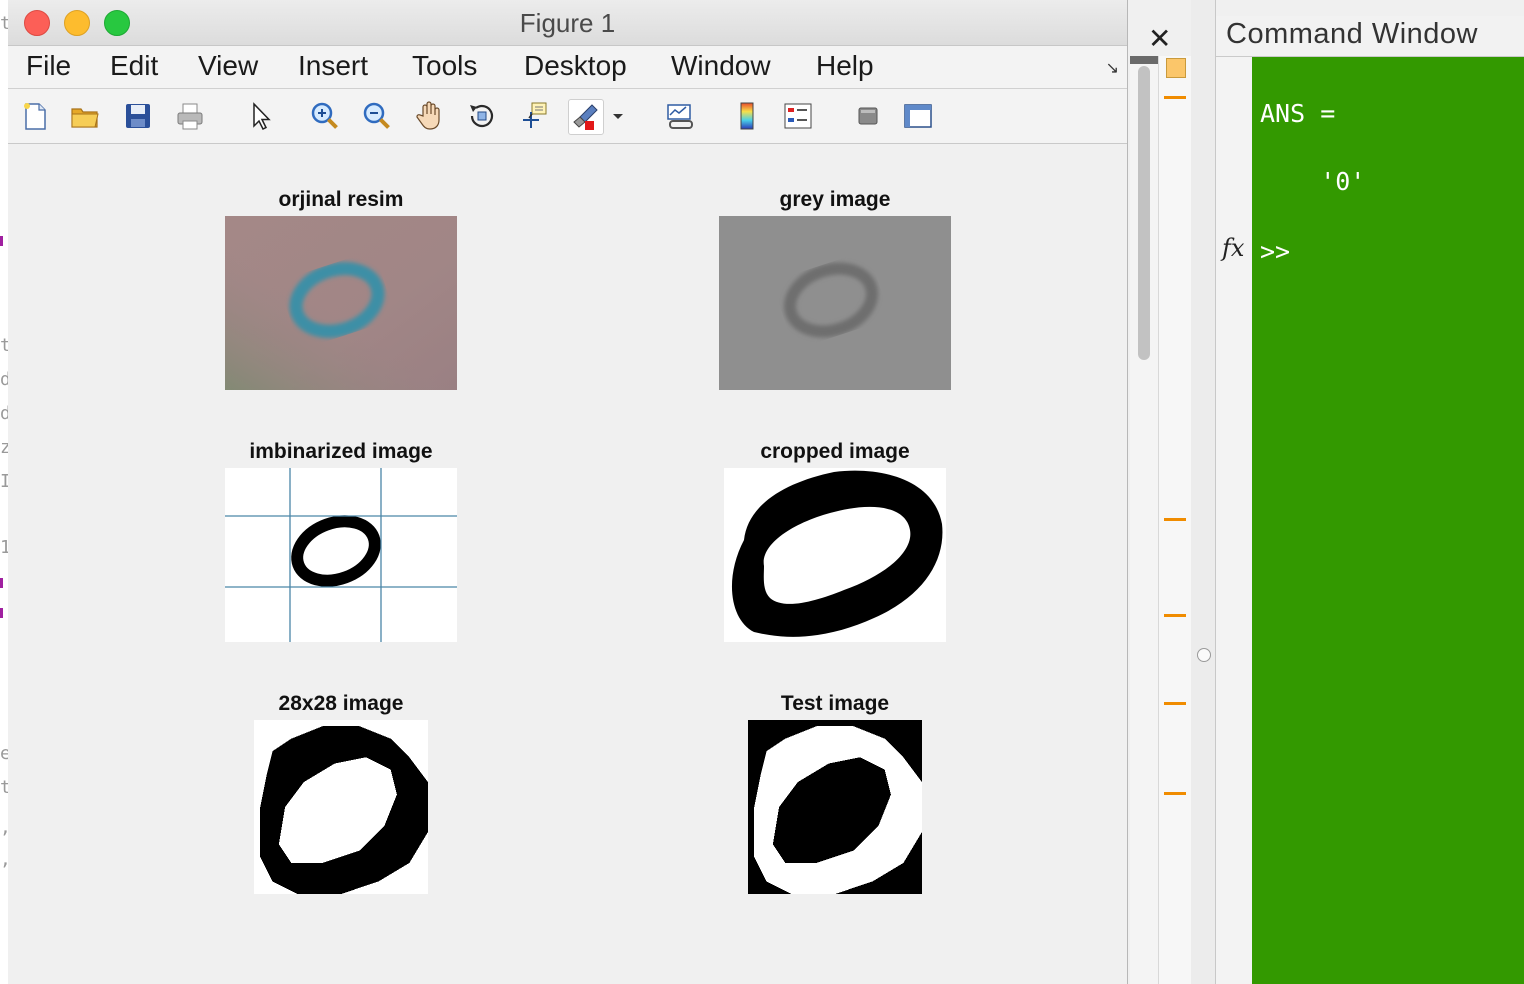 The height and width of the screenshot is (984, 1524). What do you see at coordinates (1112, 68) in the screenshot?
I see `dock-arrow-icon: ↘` at bounding box center [1112, 68].